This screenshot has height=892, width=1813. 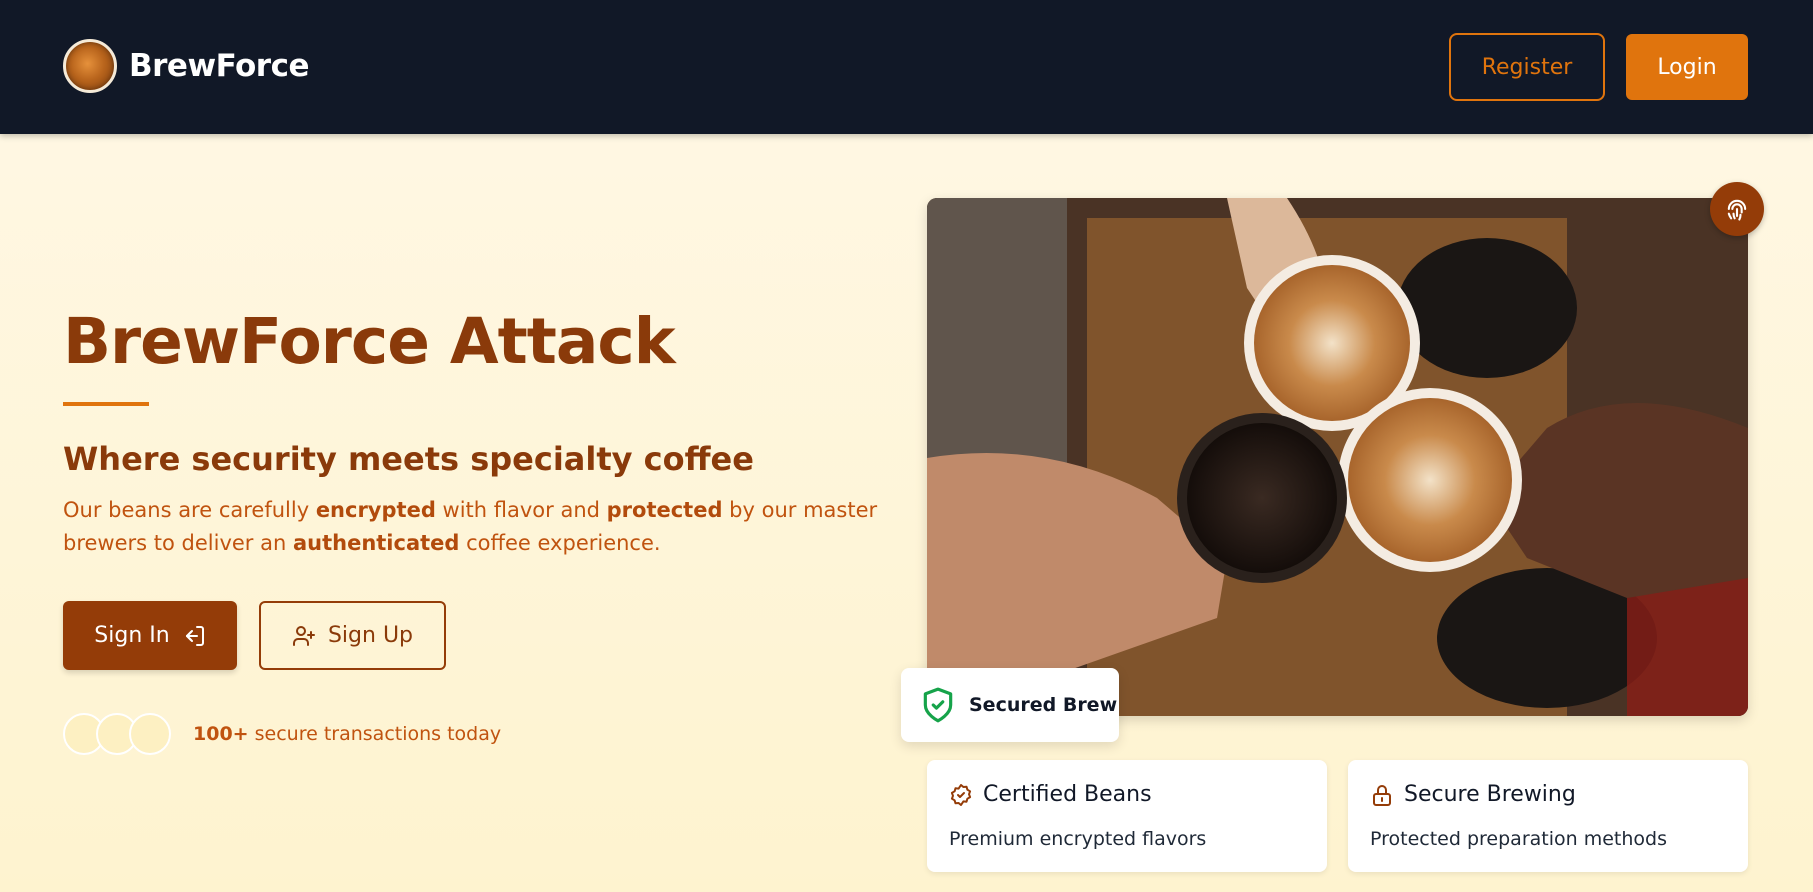 I want to click on card-header: Secure Brewing, so click(x=1473, y=794).